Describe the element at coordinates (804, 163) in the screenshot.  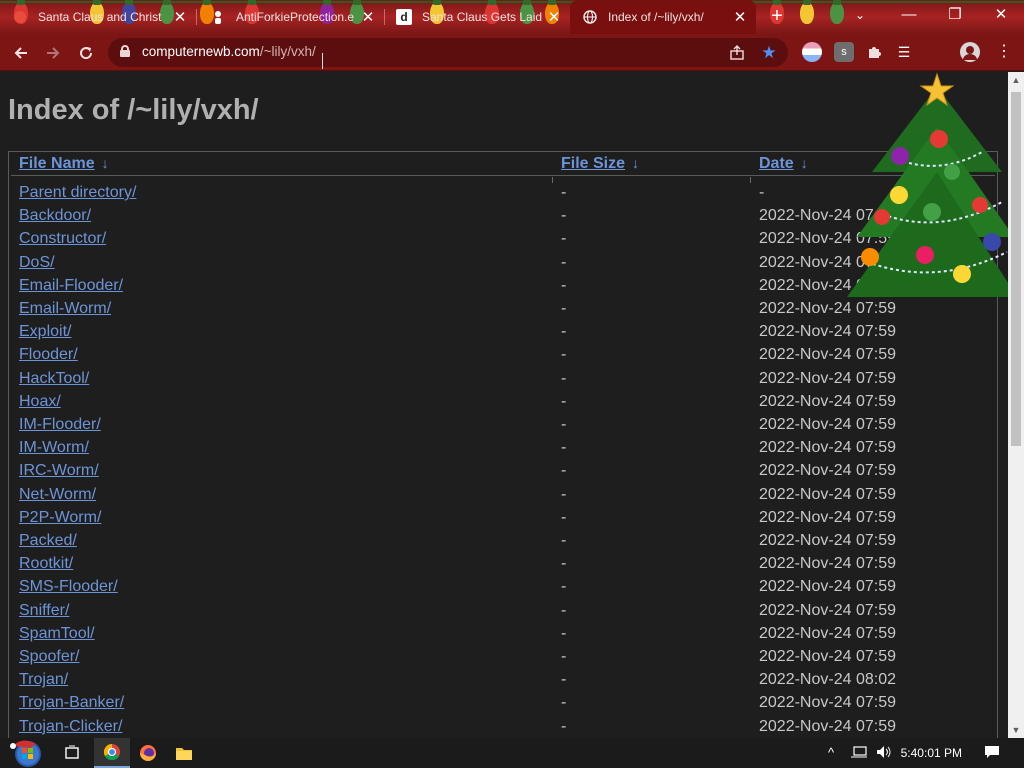
I see `sort-arrow-icon: ↓` at that location.